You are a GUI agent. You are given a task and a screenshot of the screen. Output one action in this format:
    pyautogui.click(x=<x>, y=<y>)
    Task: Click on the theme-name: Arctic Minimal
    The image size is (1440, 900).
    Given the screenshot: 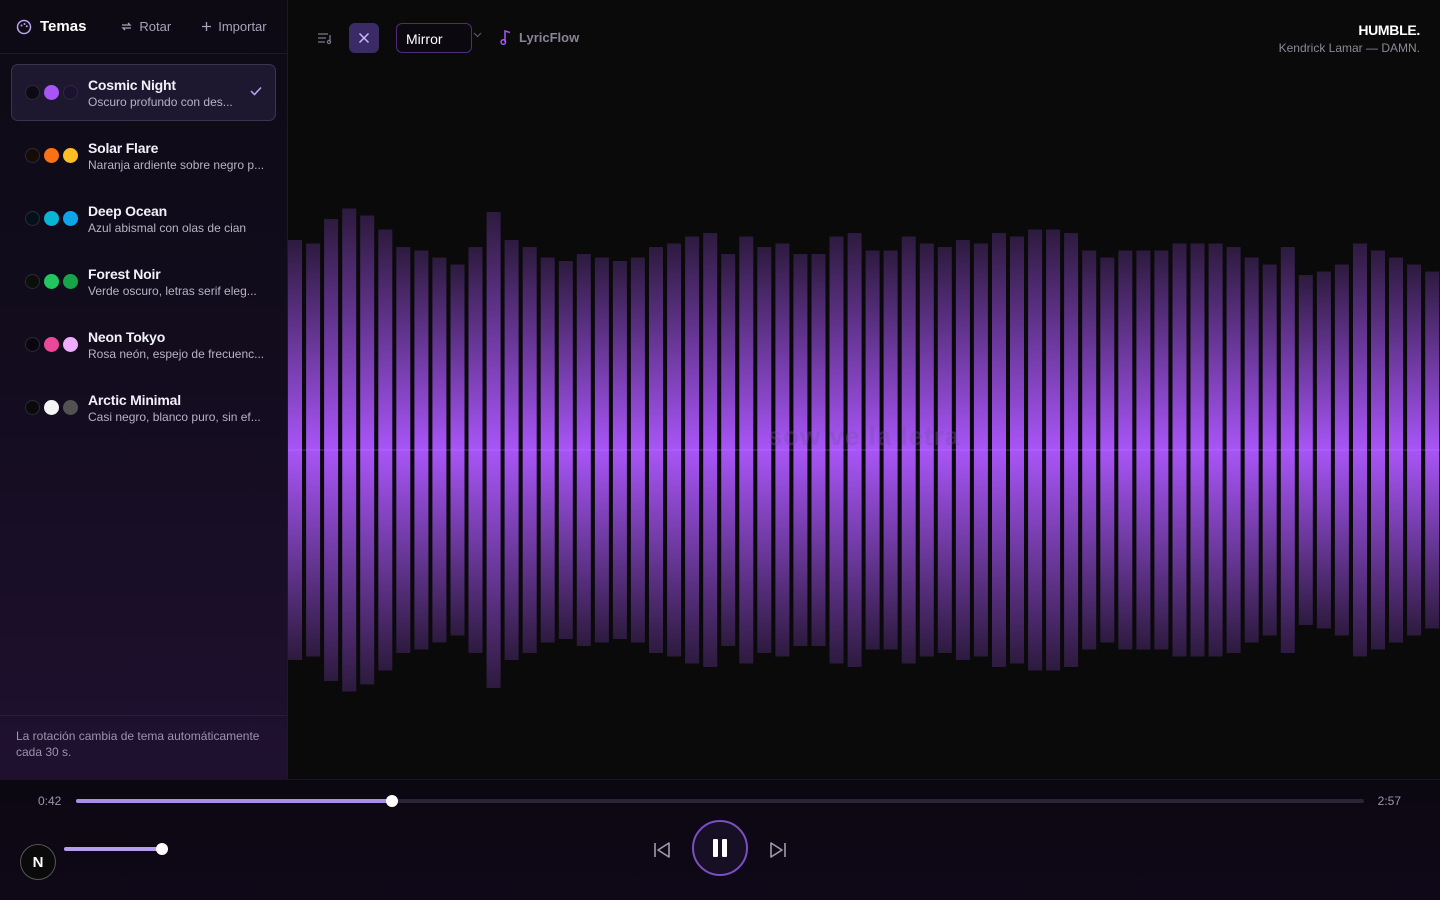 What is the action you would take?
    pyautogui.click(x=134, y=399)
    